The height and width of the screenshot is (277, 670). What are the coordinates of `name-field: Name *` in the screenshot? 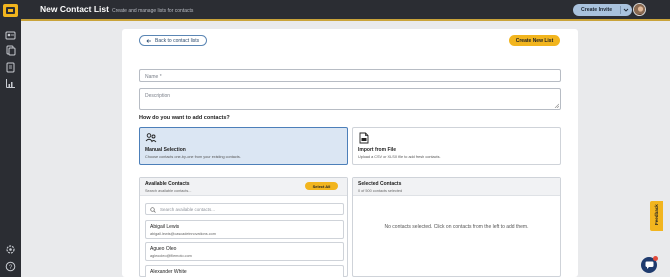 It's located at (350, 75).